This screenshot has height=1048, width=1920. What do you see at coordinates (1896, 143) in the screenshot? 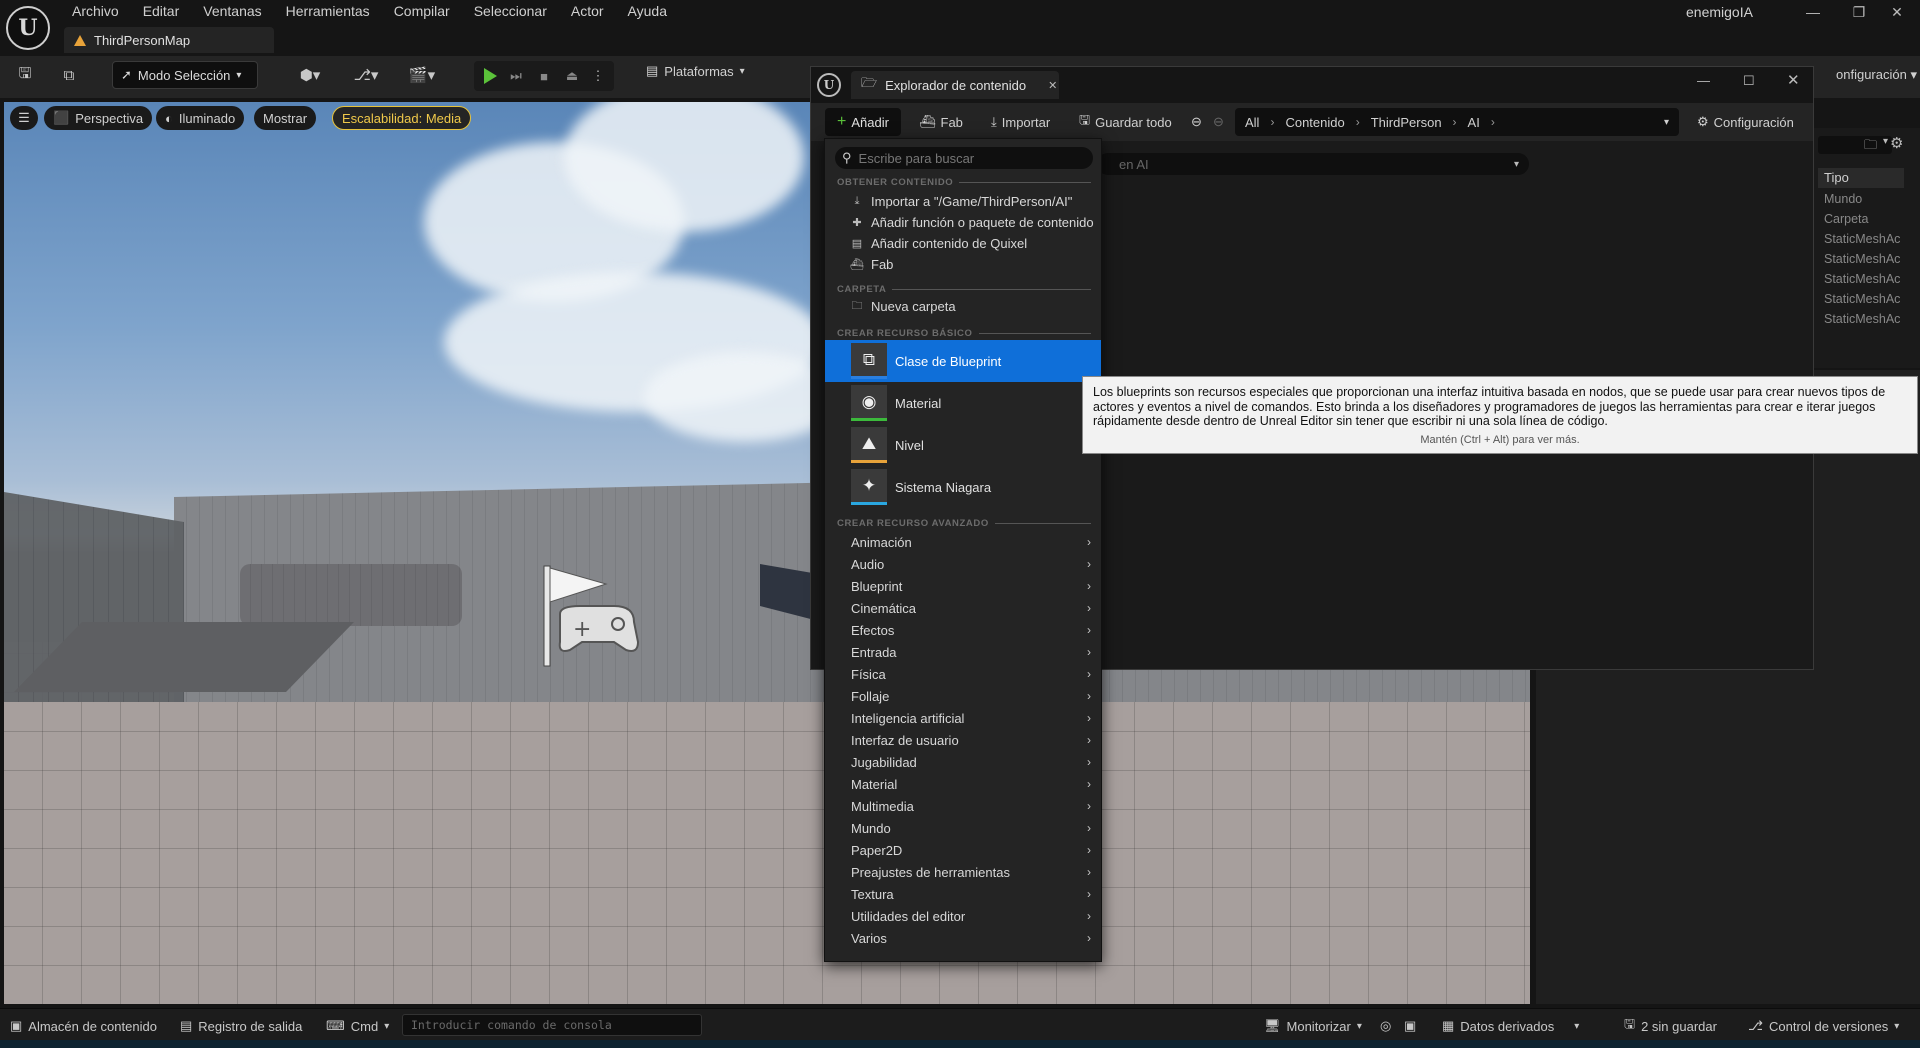
I see `outliner-settings-icon: ⚙` at bounding box center [1896, 143].